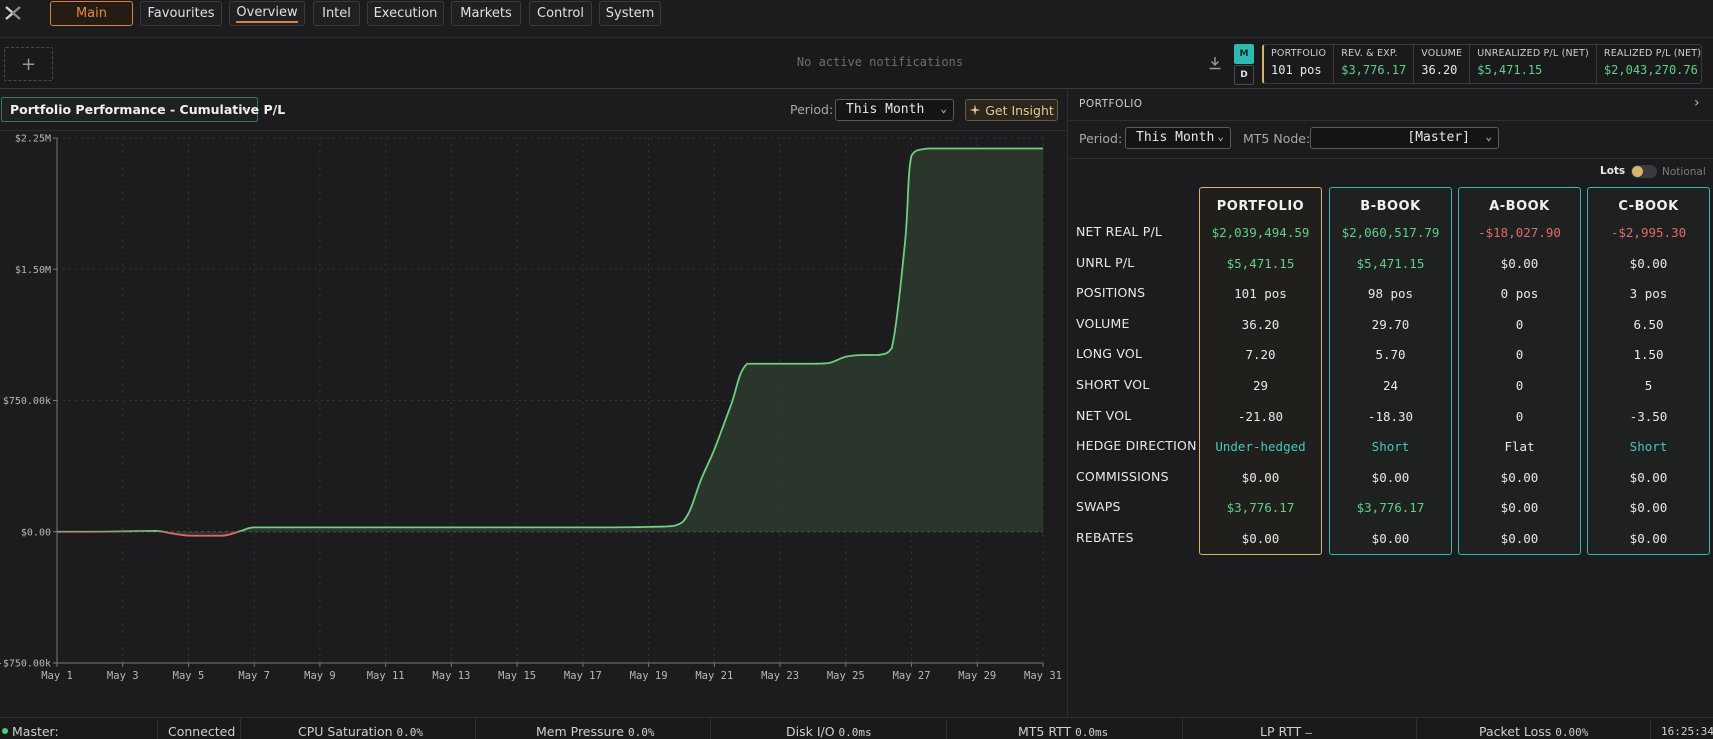 The height and width of the screenshot is (739, 1713). I want to click on book-cell: 29, so click(1260, 385).